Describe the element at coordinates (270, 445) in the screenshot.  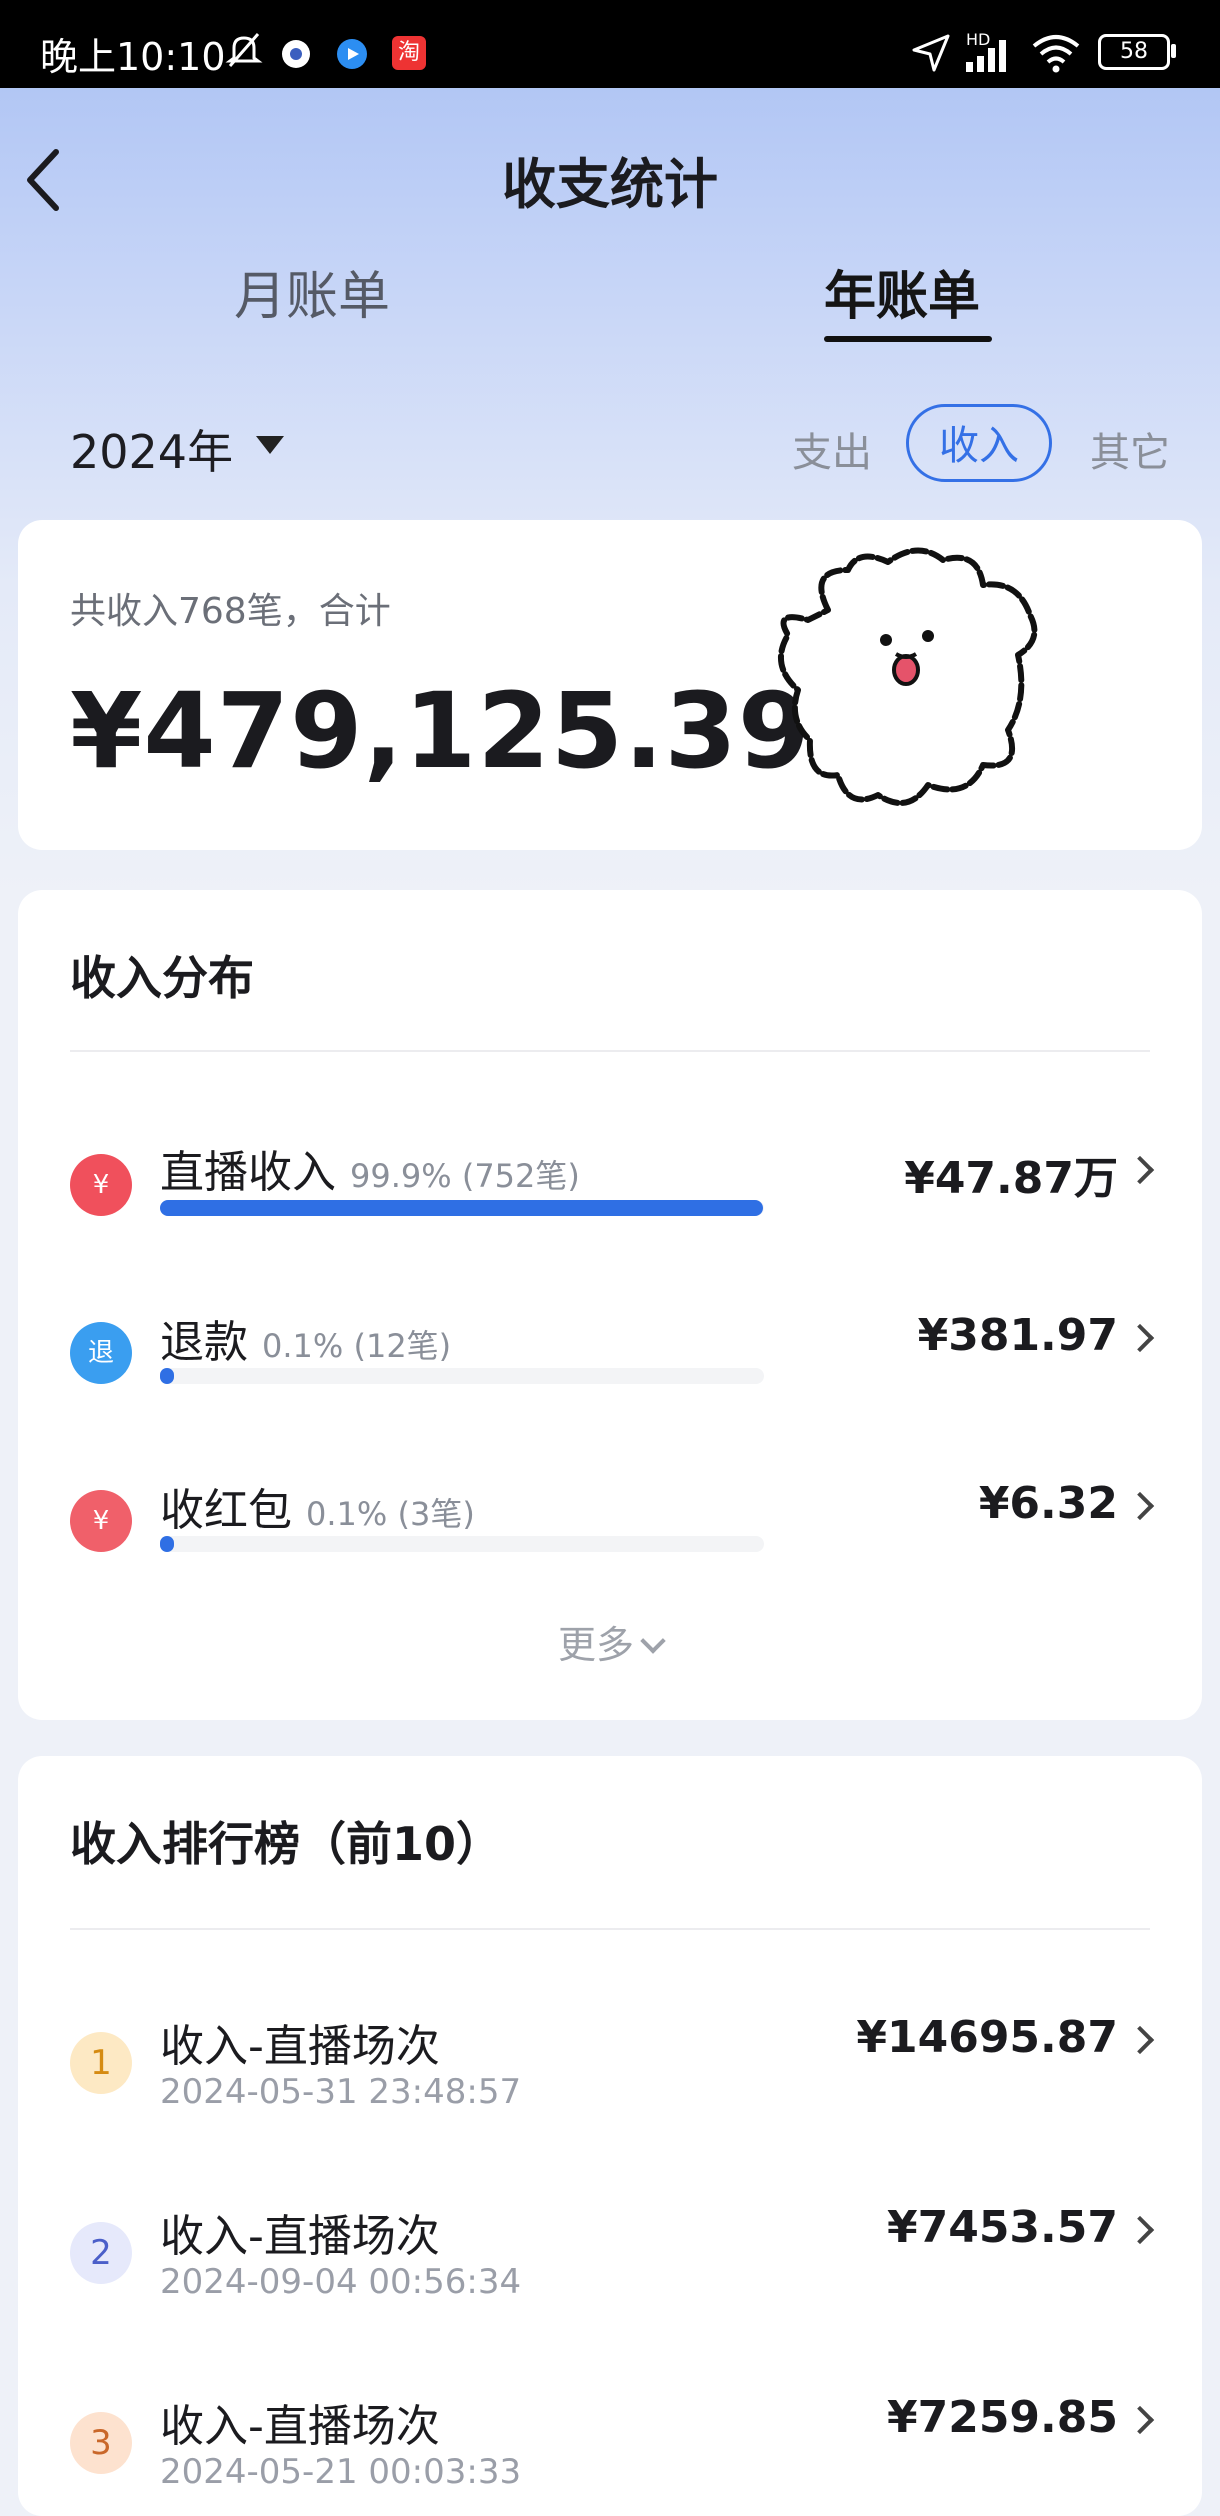
I see `caret-down-icon` at that location.